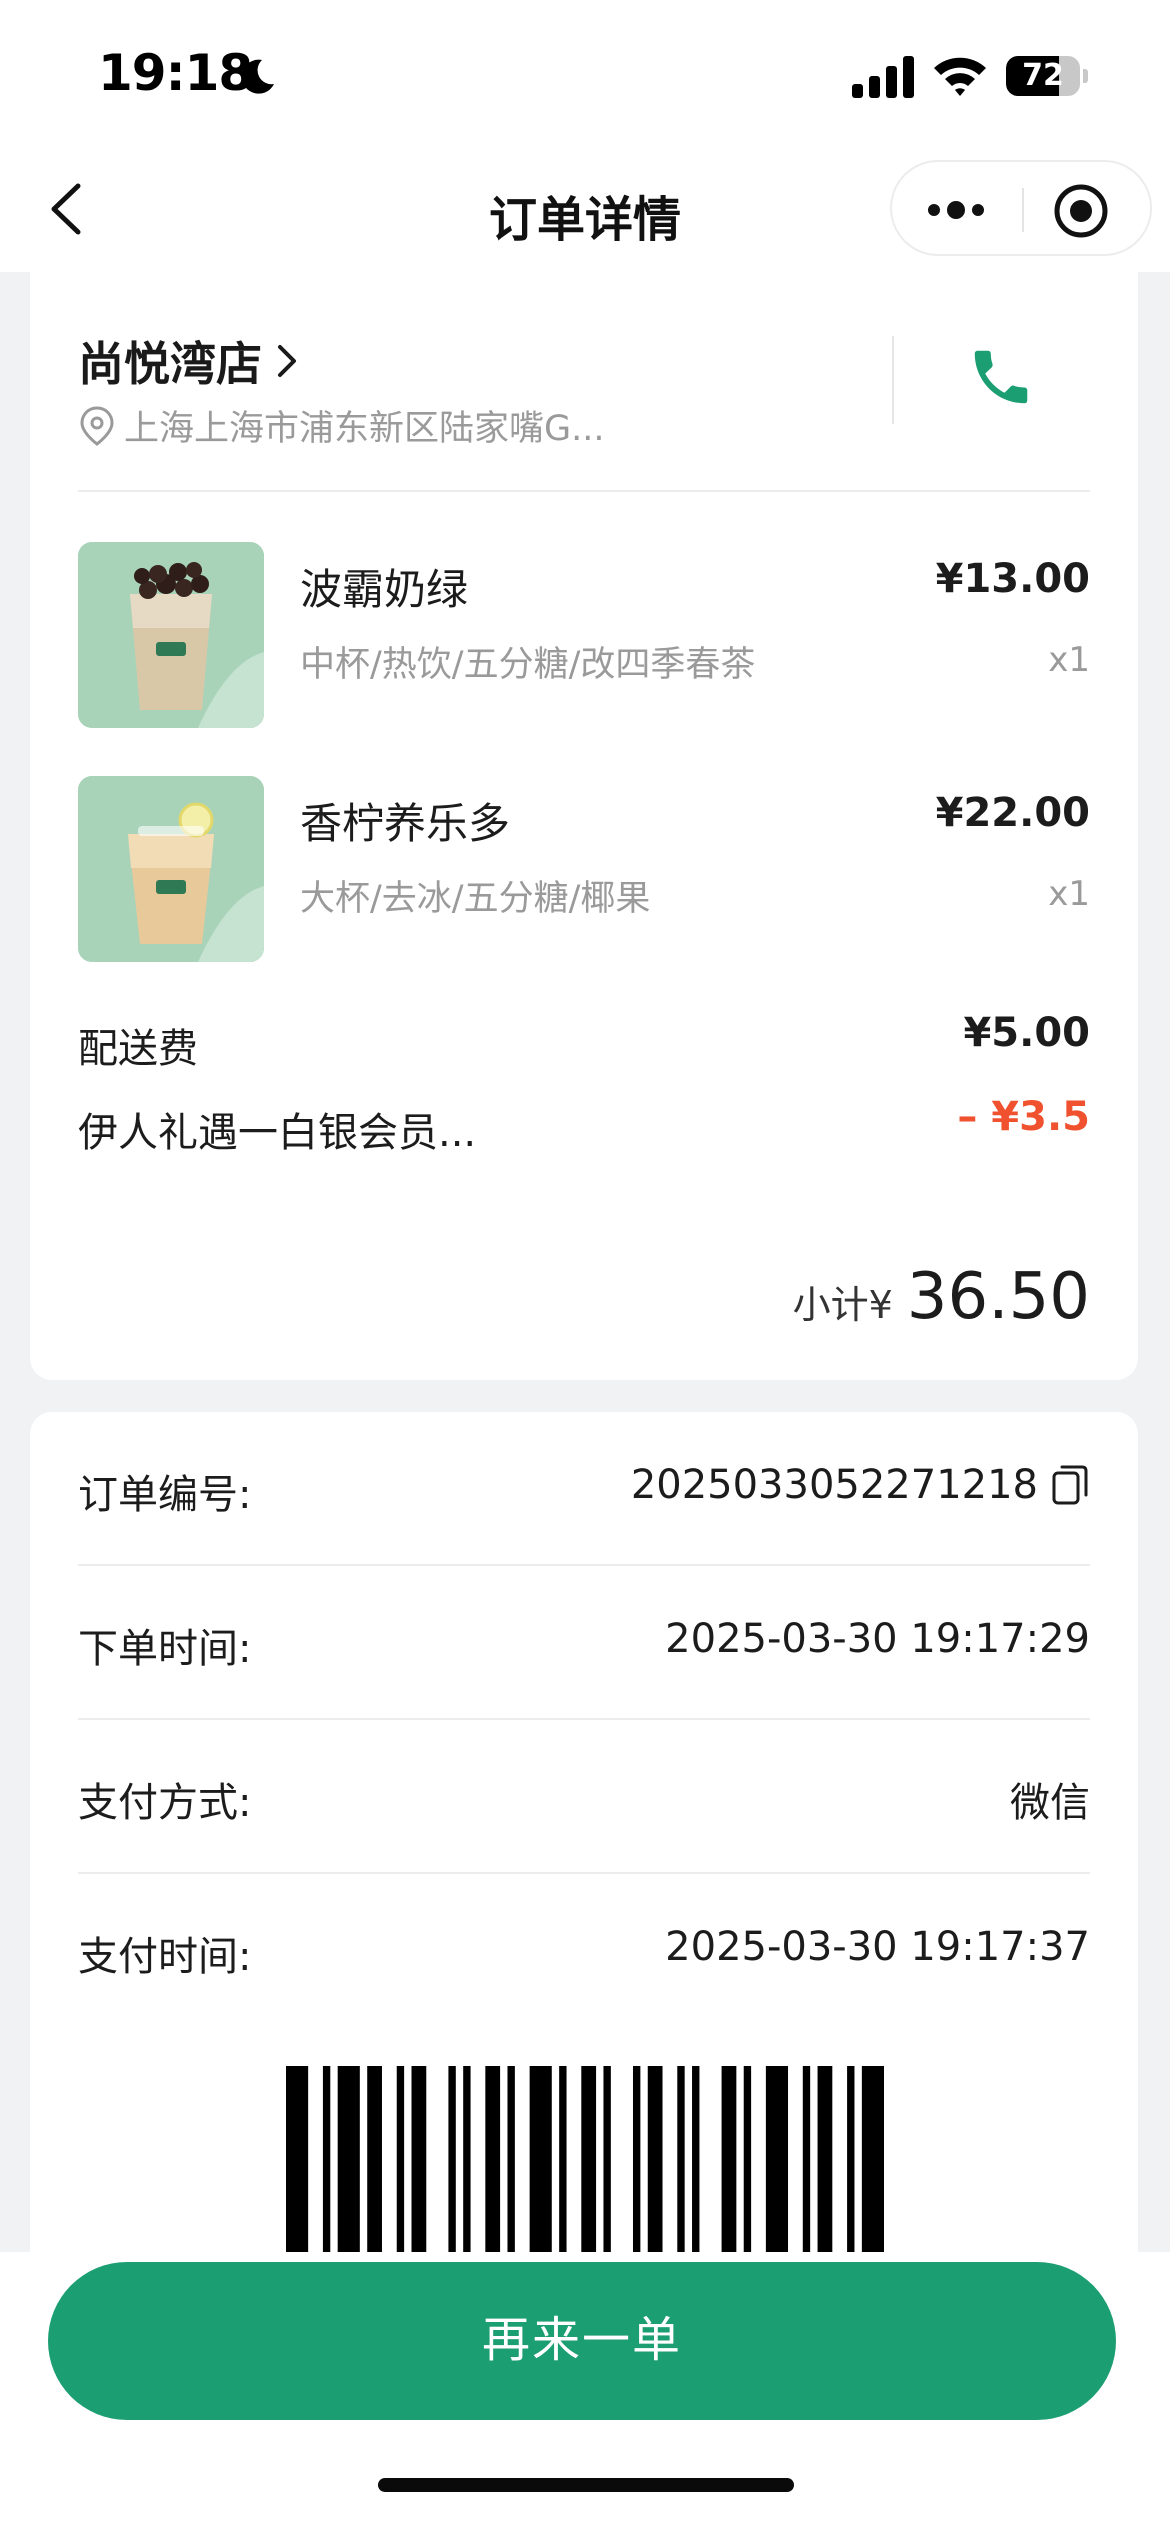  I want to click on order-time-value: 2025-03-30 19:17:29, so click(877, 1639).